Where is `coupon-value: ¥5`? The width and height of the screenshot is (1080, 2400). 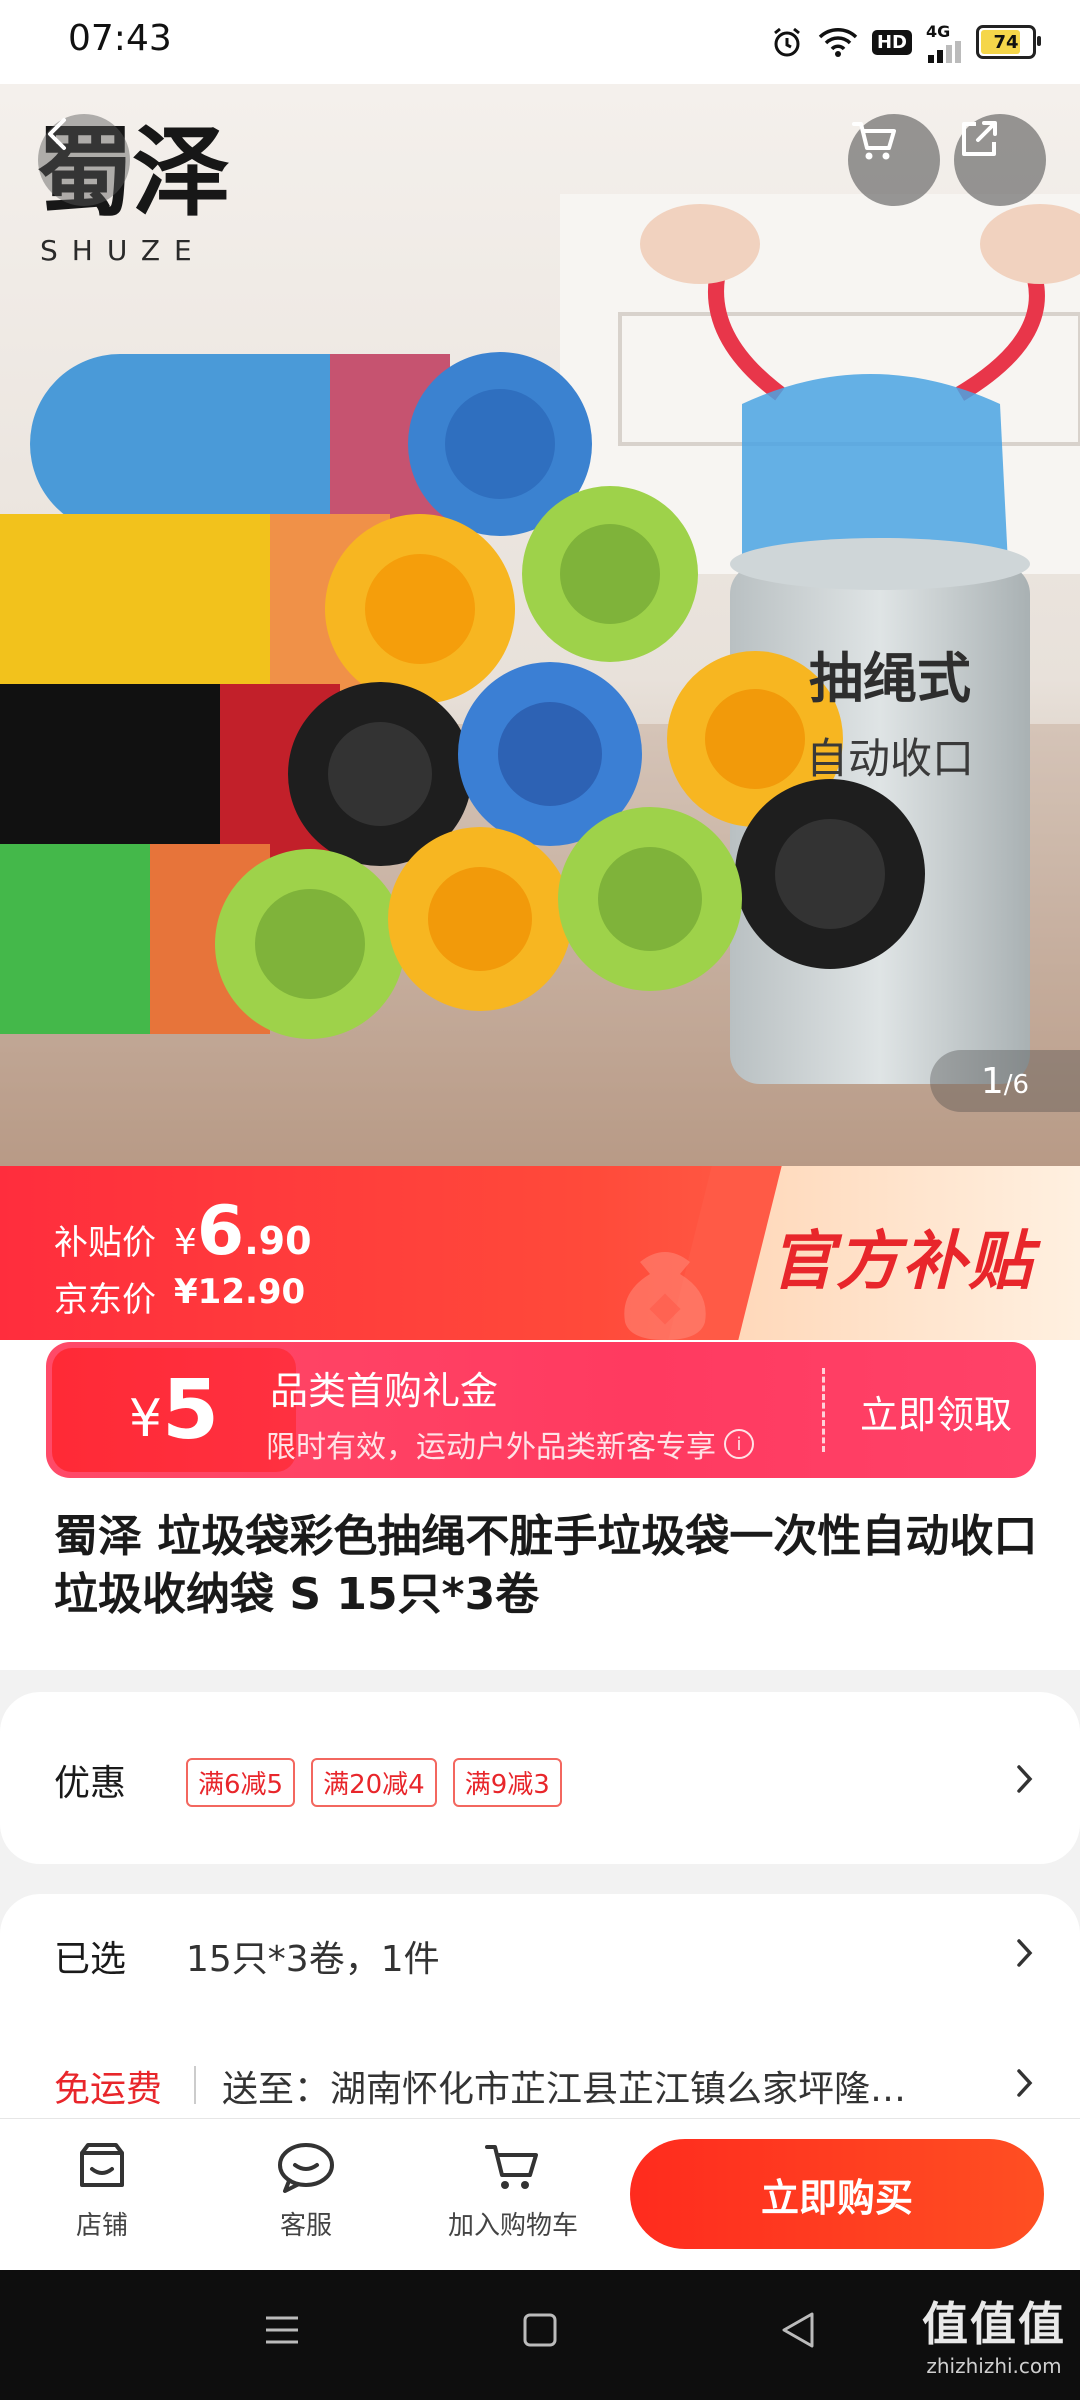 coupon-value: ¥5 is located at coordinates (174, 1410).